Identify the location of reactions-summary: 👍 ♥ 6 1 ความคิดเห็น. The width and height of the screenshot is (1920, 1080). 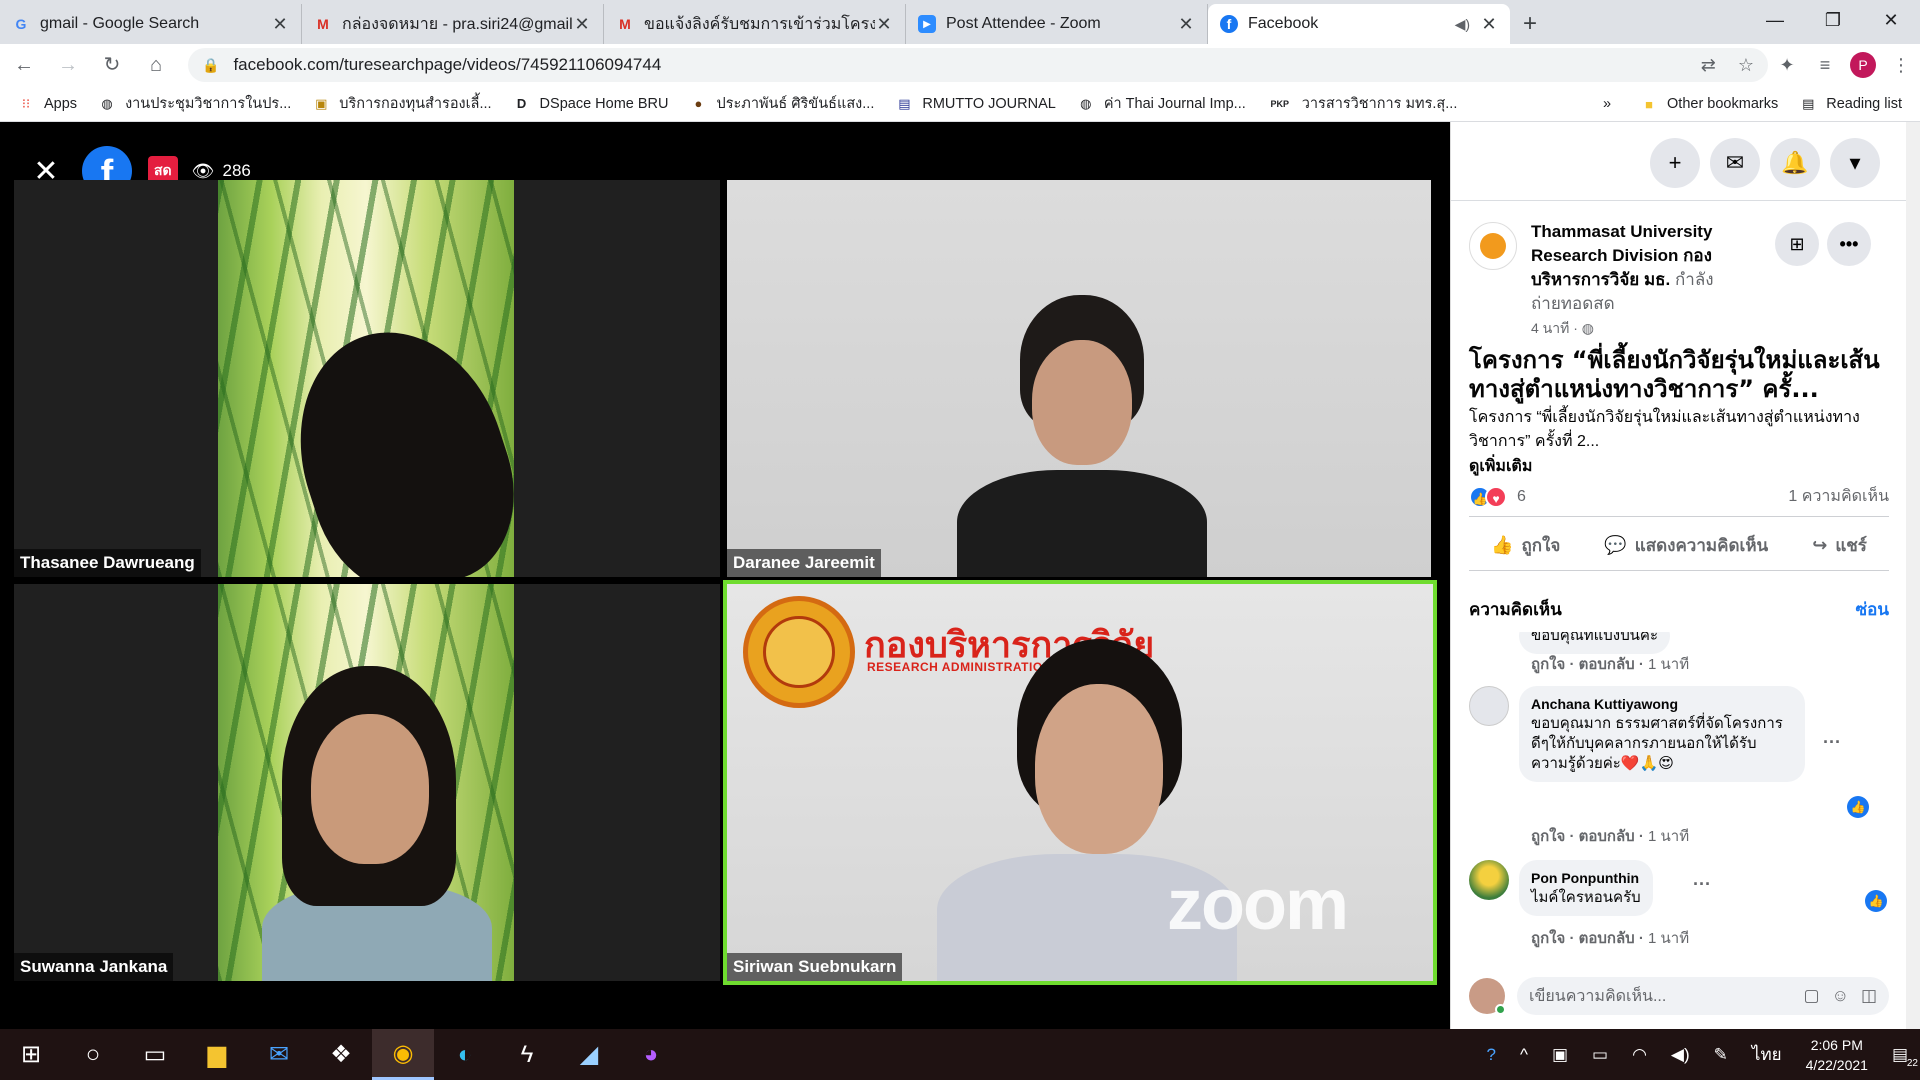
(1679, 496).